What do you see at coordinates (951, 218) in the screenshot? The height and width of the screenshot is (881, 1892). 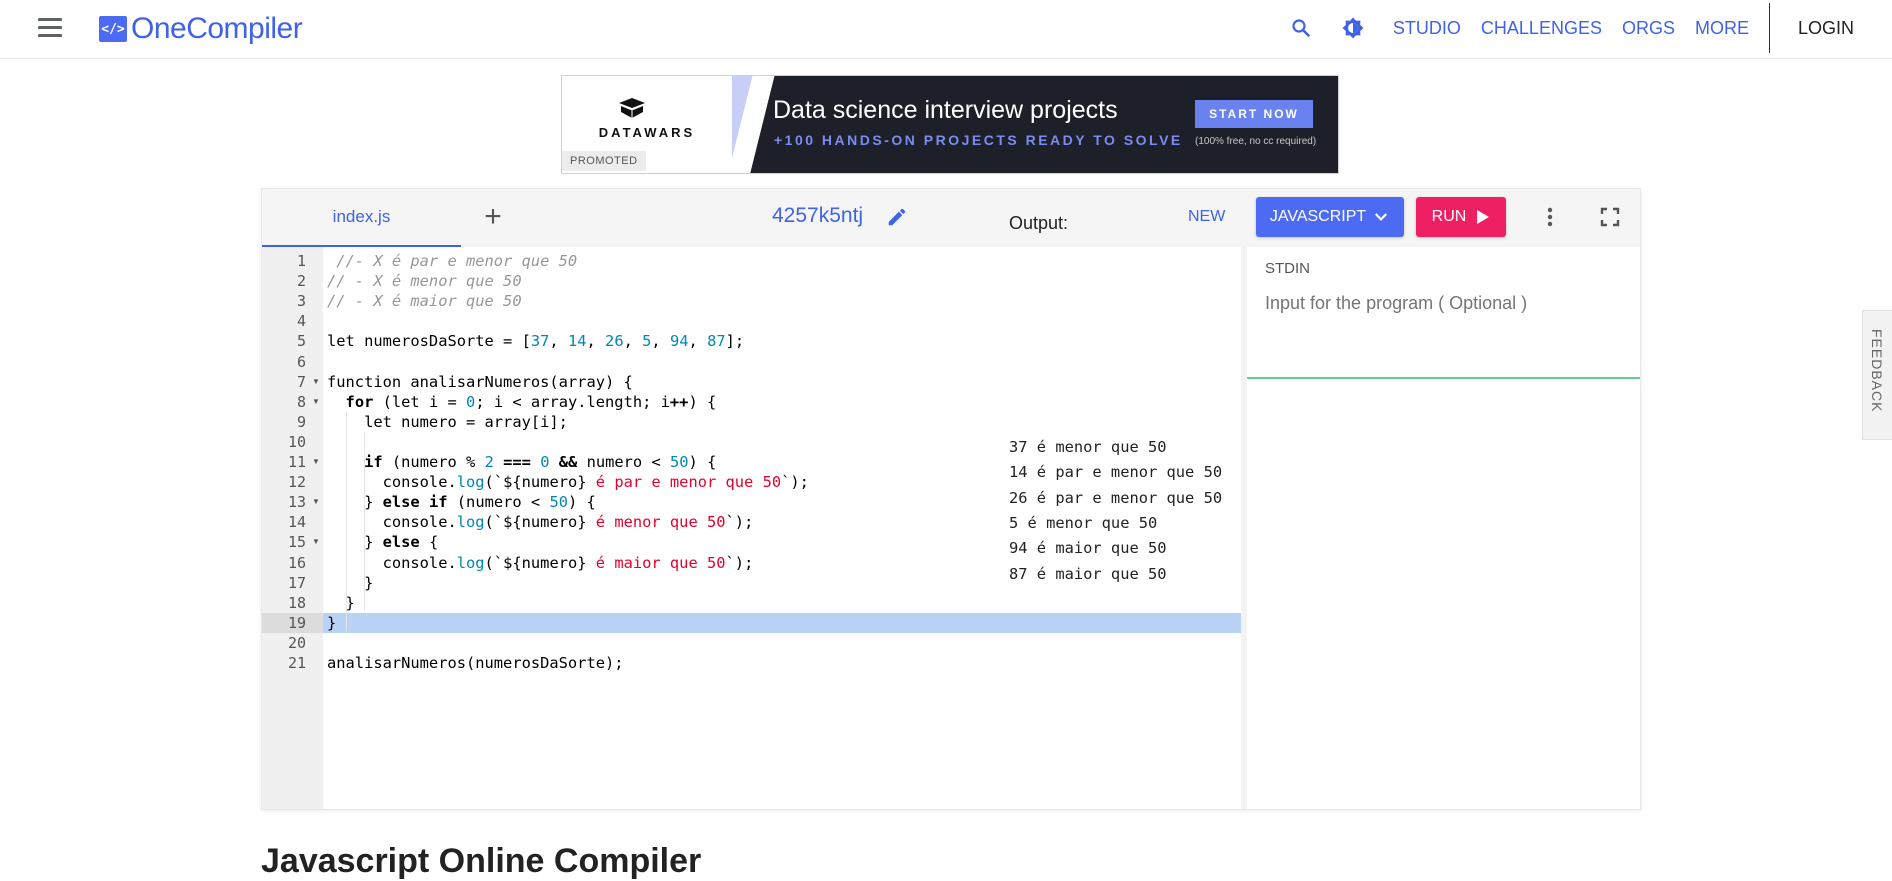 I see `editor-toolbar: index.js + 4257k5ntj NEW JAVASCRIPT RUN` at bounding box center [951, 218].